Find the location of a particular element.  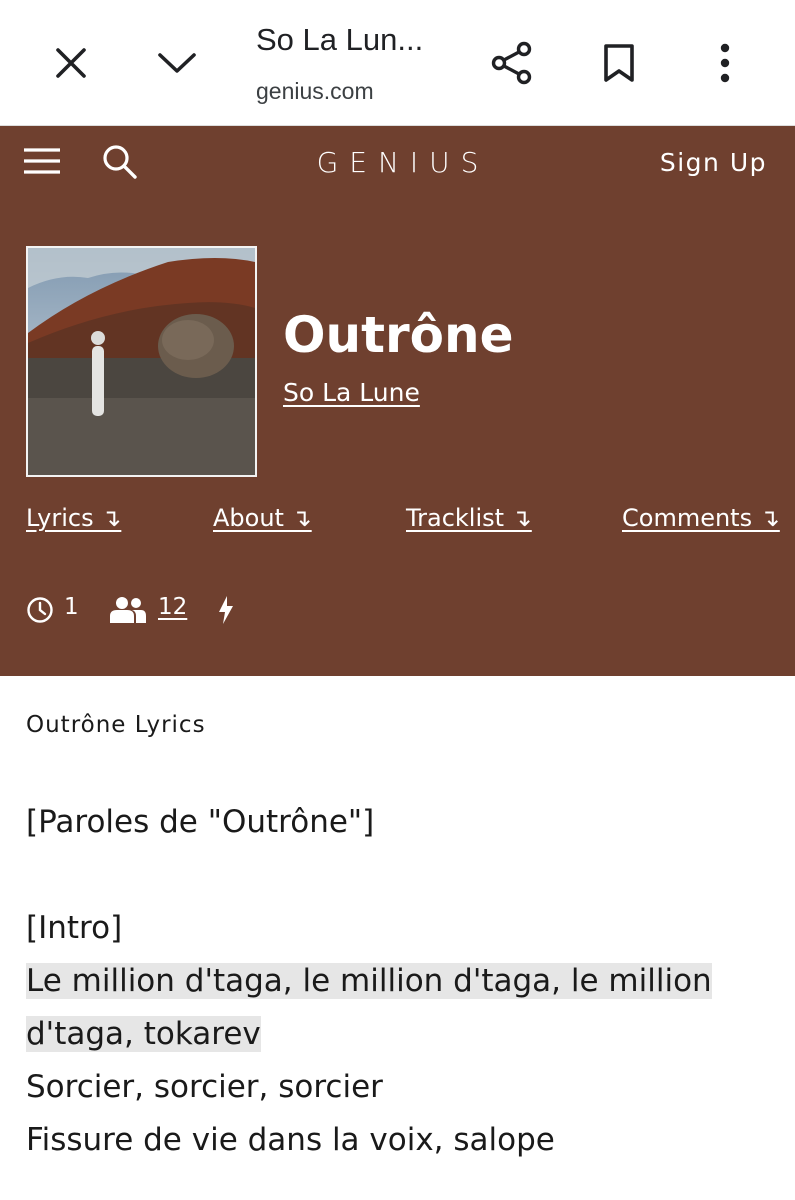

lyrics-blank-line is located at coordinates (396, 875).